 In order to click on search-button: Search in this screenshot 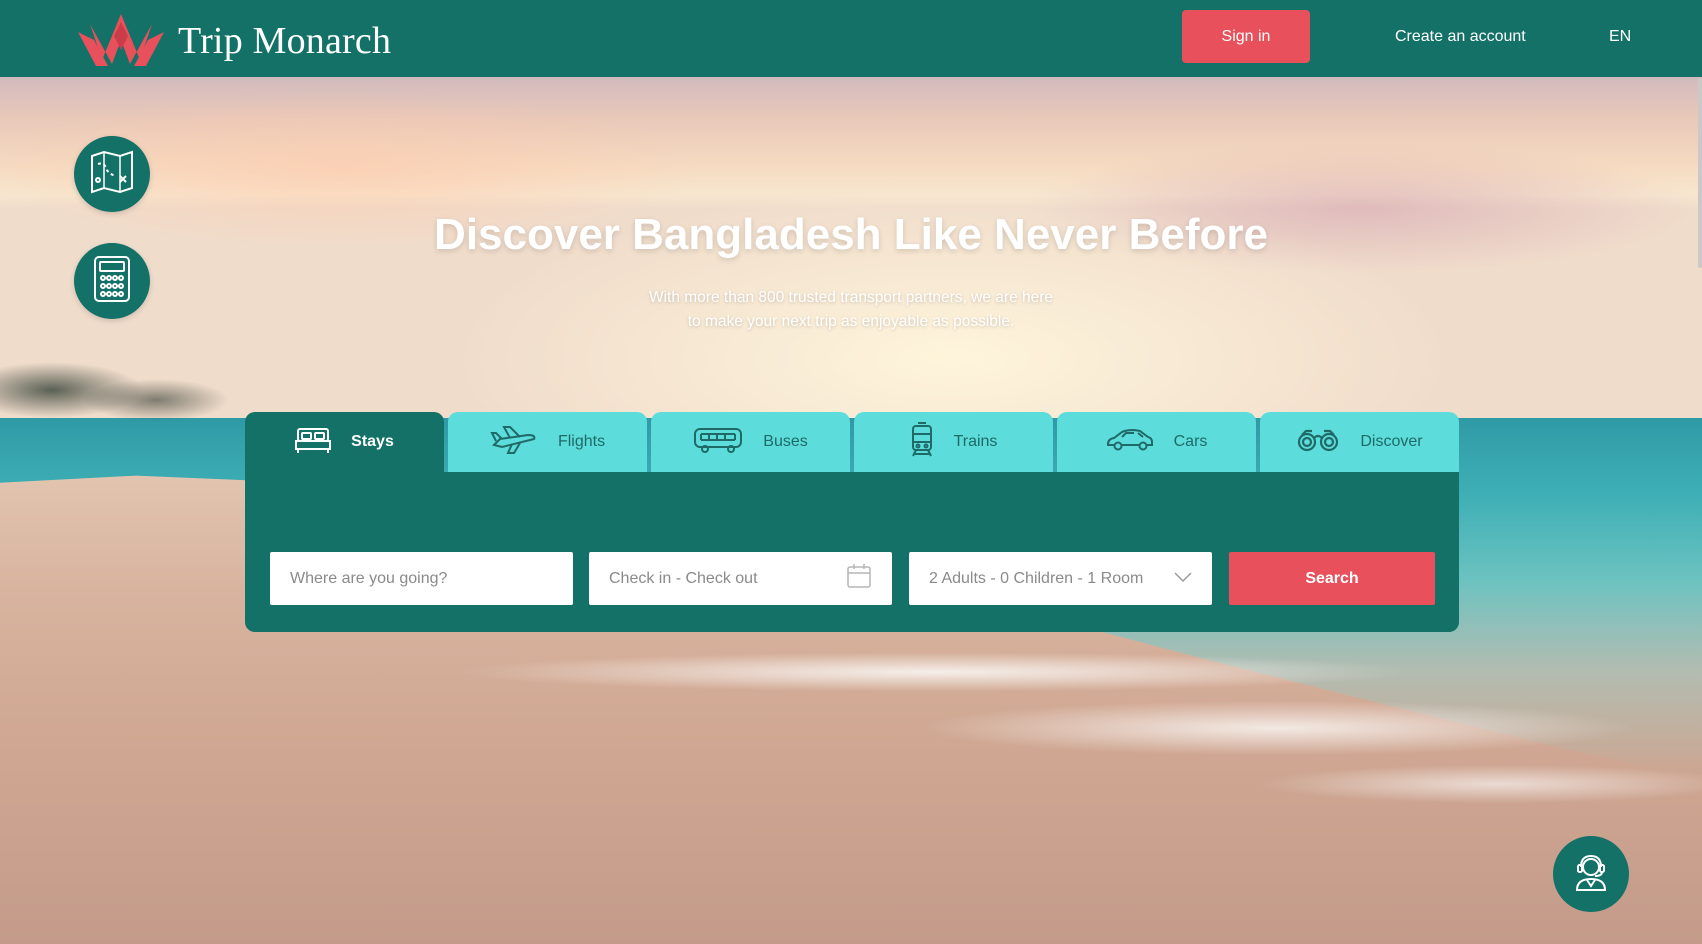, I will do `click(1332, 578)`.